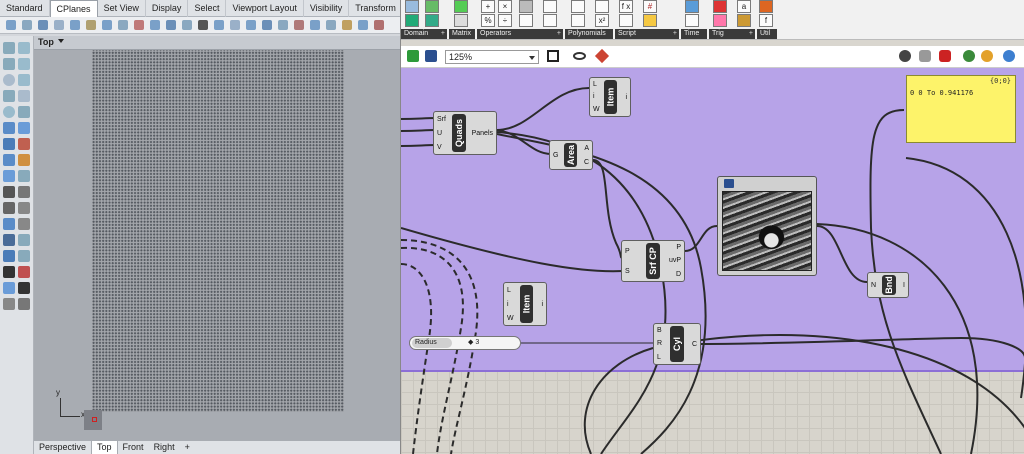  Describe the element at coordinates (9, 96) in the screenshot. I see `polygon-icon` at that location.